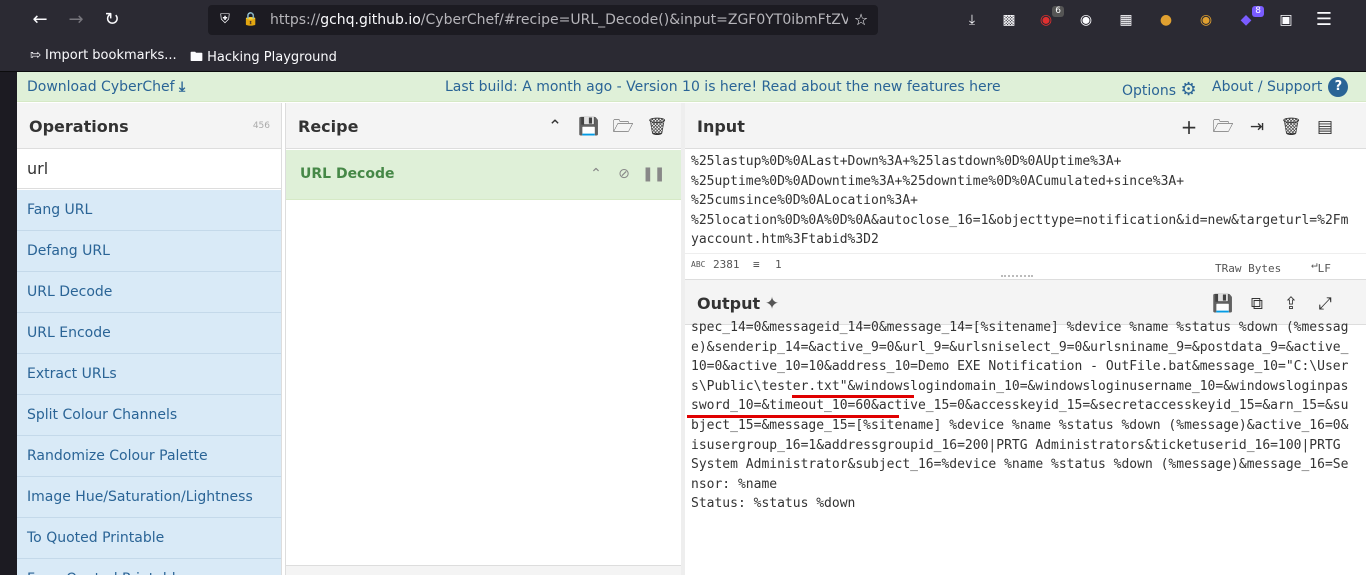 The image size is (1366, 575). Describe the element at coordinates (1025, 264) in the screenshot. I see `input-statusbar: ABC 2381 ≡ 1 T Raw Bytes ↵ LF` at that location.